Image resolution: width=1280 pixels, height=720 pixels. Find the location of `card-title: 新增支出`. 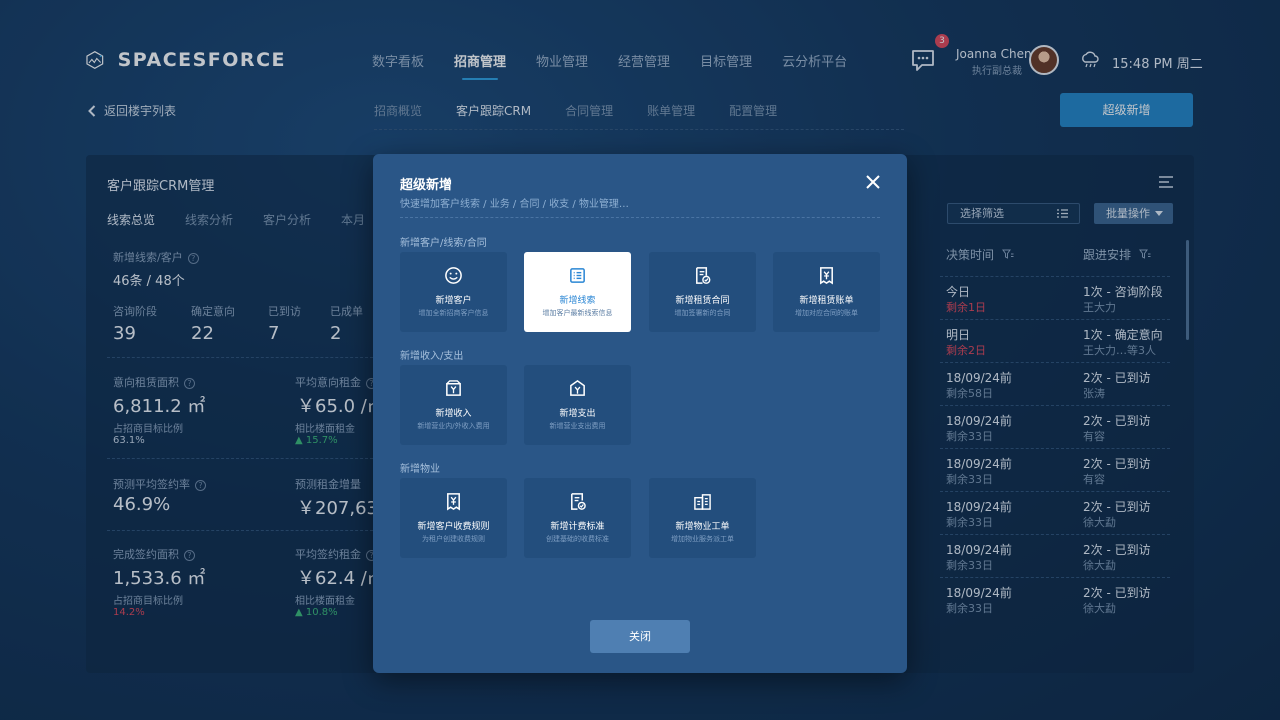

card-title: 新增支出 is located at coordinates (577, 414).